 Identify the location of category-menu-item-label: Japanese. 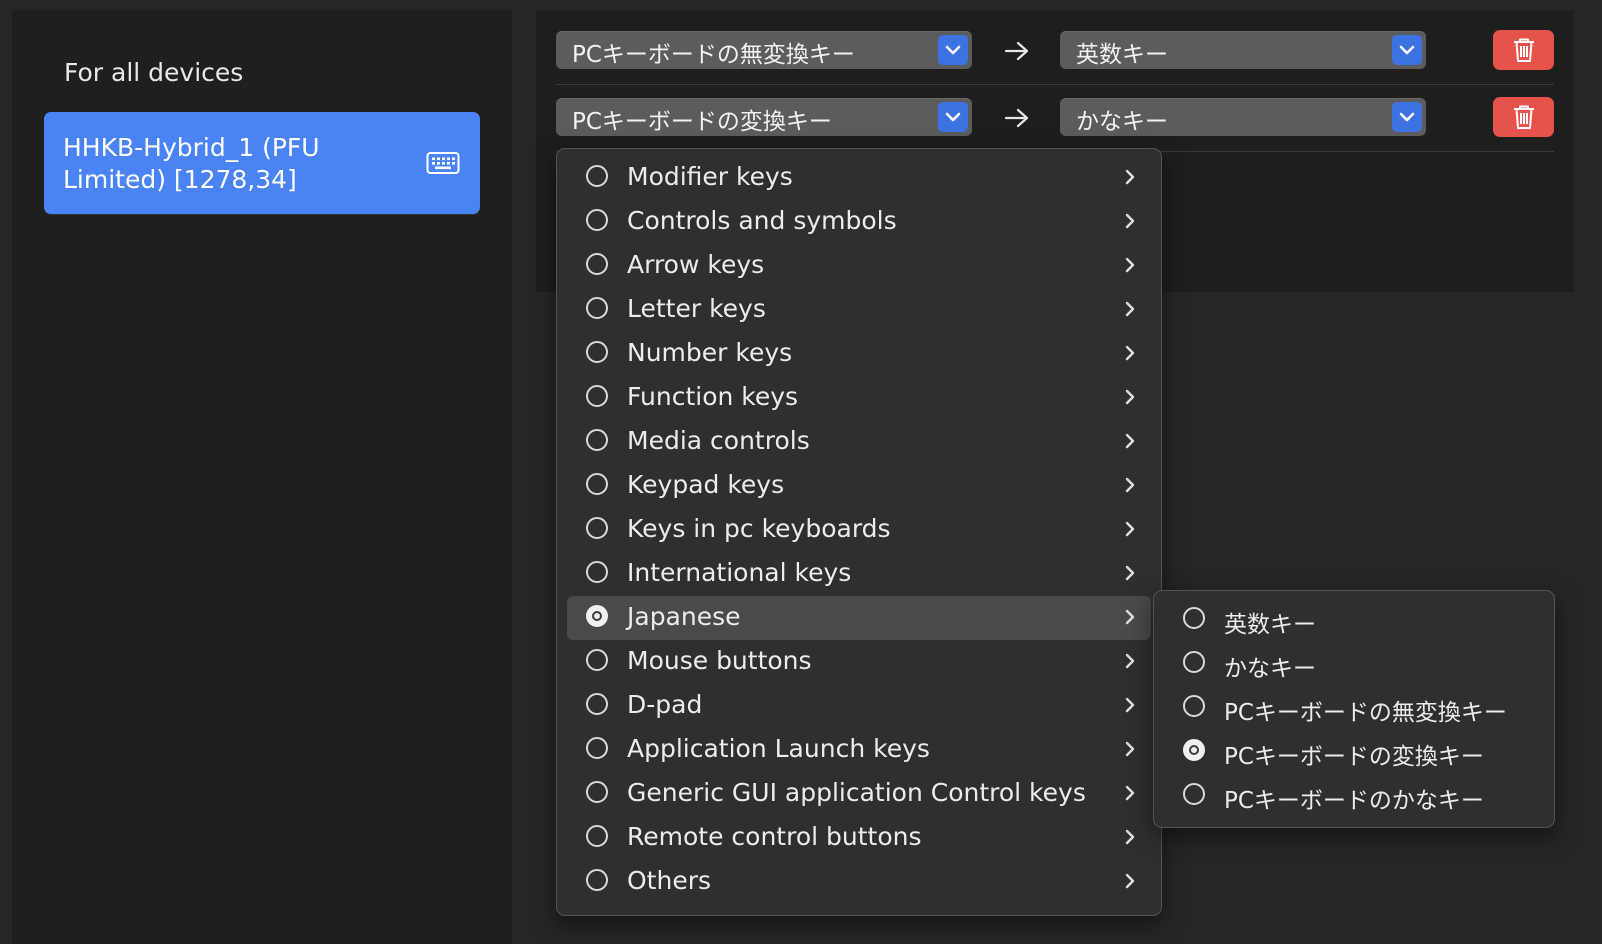
(684, 616).